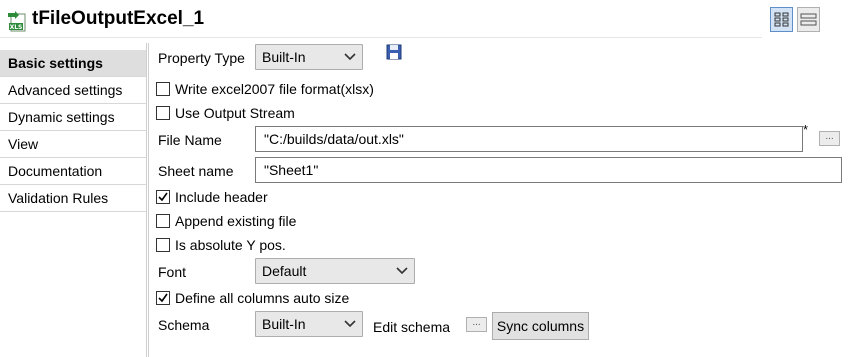 This screenshot has height=357, width=849. Describe the element at coordinates (274, 89) in the screenshot. I see `write-xlsx-label: Write excel2007 file format(xlsx)` at that location.